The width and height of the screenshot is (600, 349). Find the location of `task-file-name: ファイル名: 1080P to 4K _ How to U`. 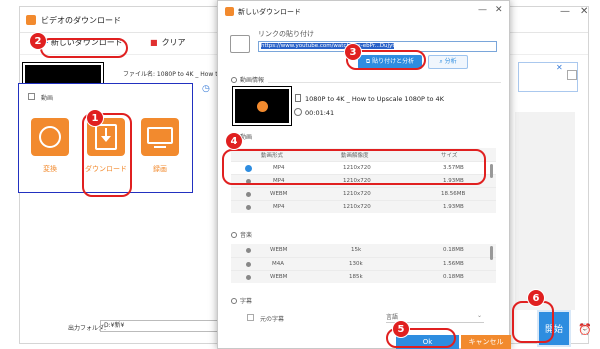

task-file-name: ファイル名: 1080P to 4K _ How to U is located at coordinates (175, 74).